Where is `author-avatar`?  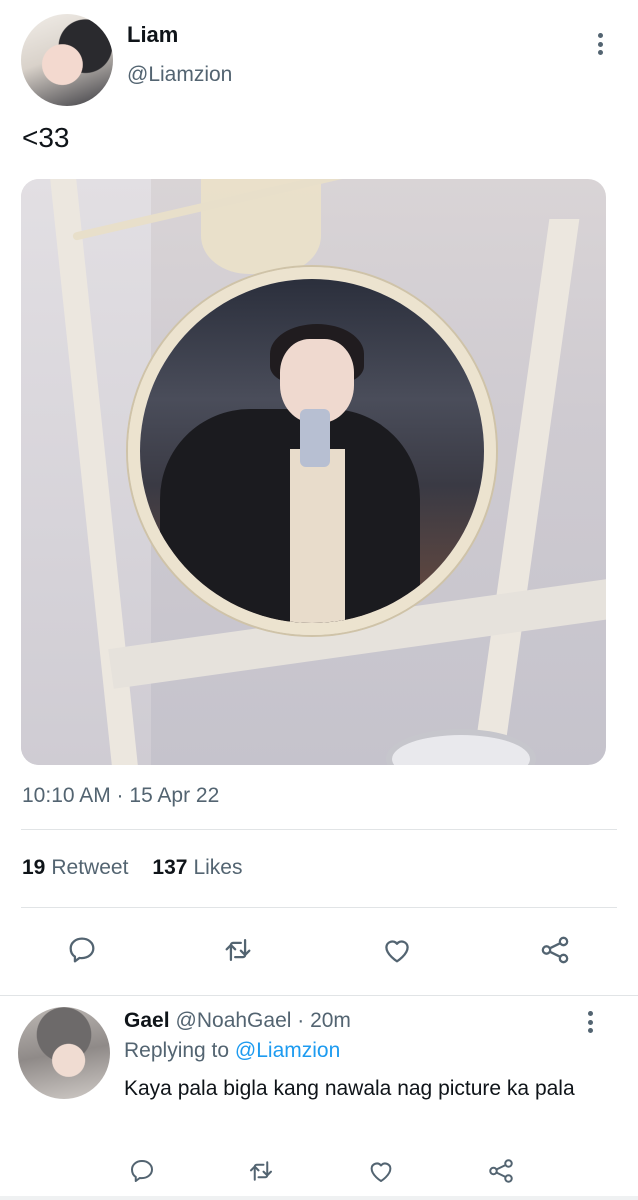
author-avatar is located at coordinates (67, 60).